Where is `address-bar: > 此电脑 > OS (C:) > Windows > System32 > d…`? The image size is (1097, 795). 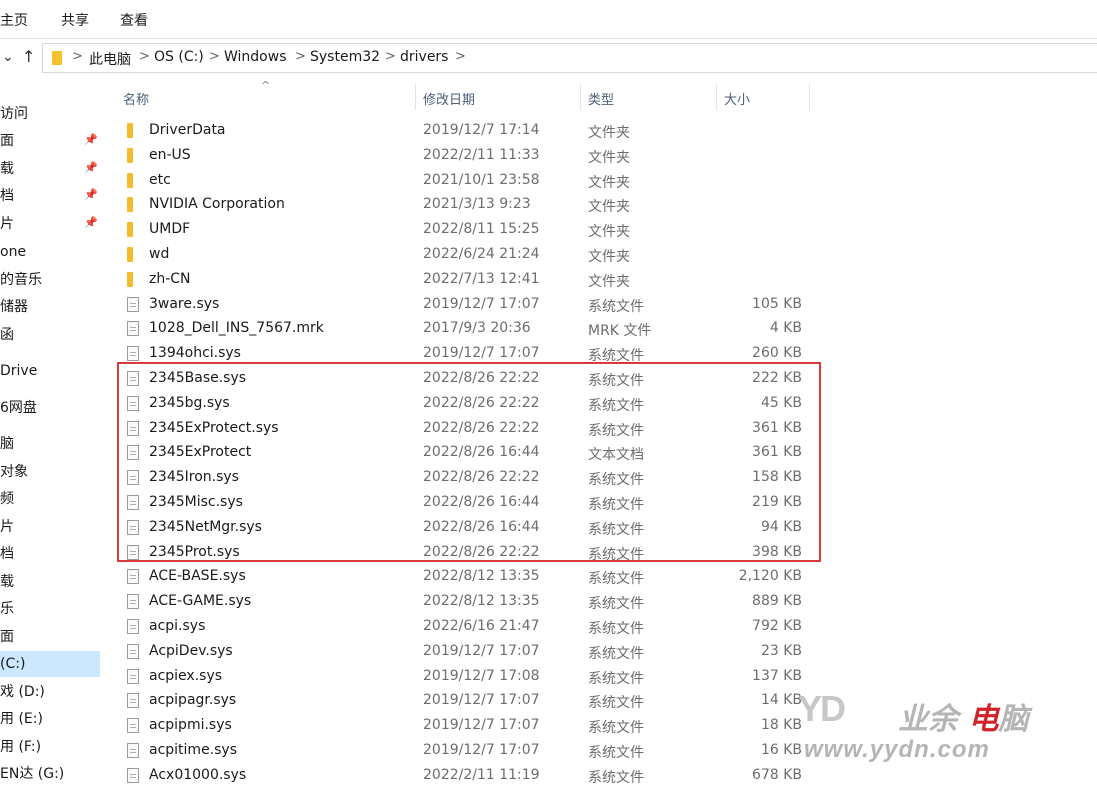
address-bar: > 此电脑 > OS (C:) > Windows > System32 > d… is located at coordinates (569, 58).